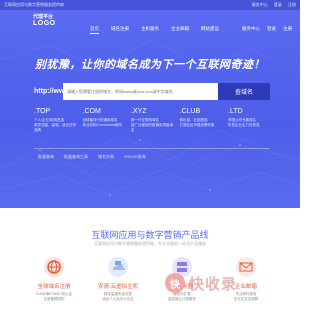  I want to click on top-link-service: 服务中心, so click(260, 4).